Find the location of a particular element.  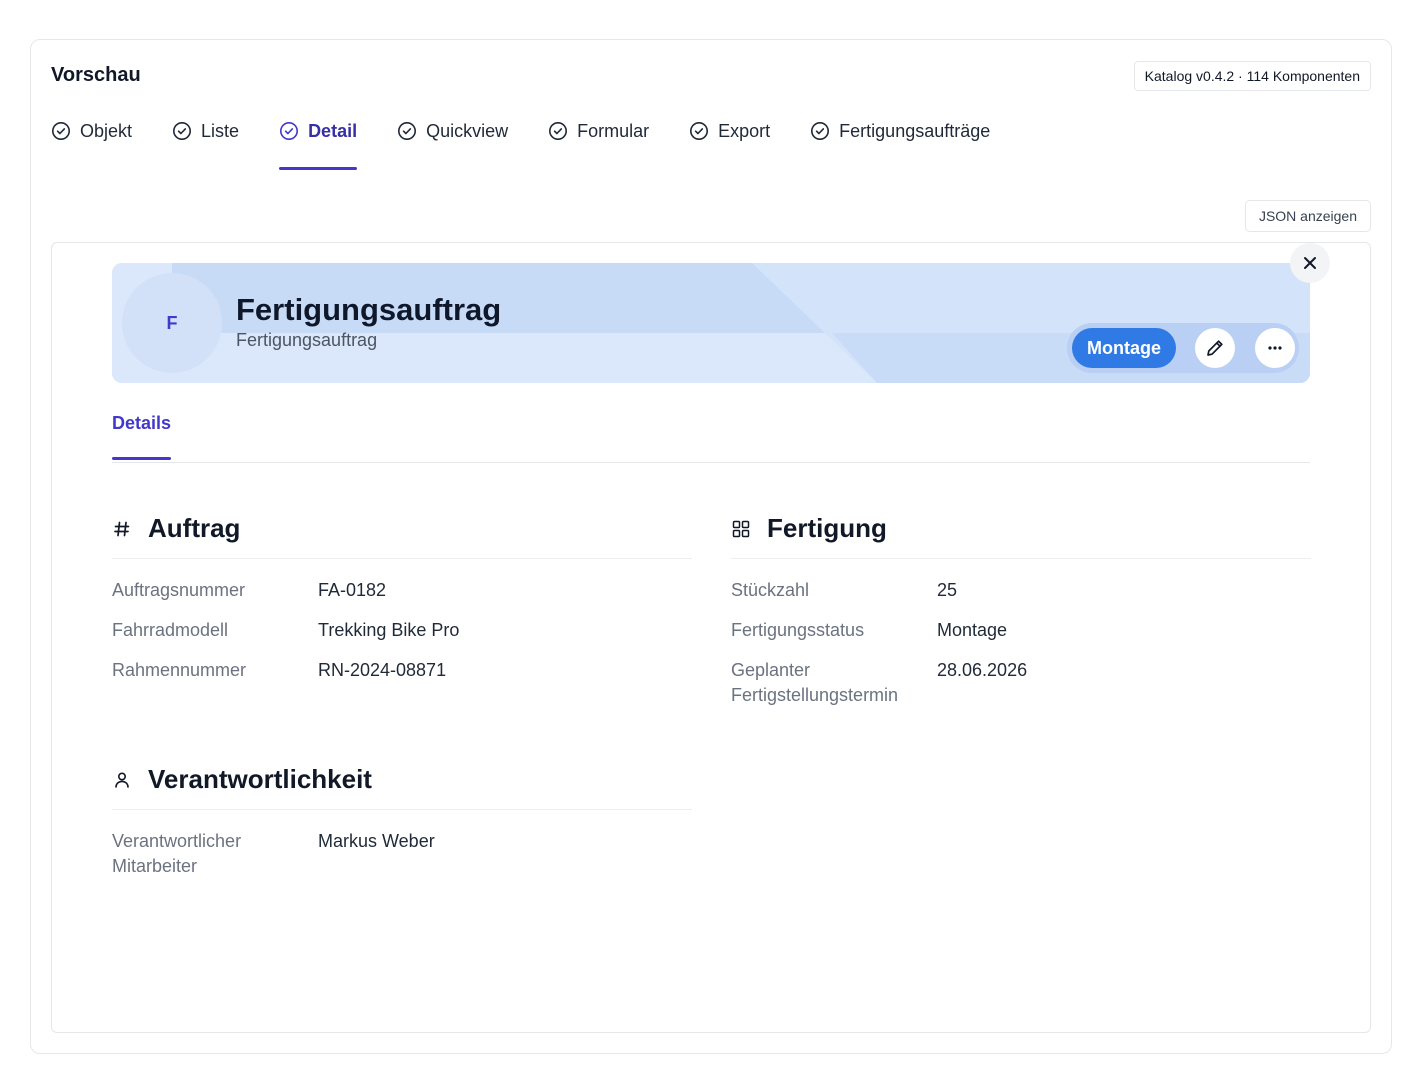

tab-label: Quickview is located at coordinates (467, 130).